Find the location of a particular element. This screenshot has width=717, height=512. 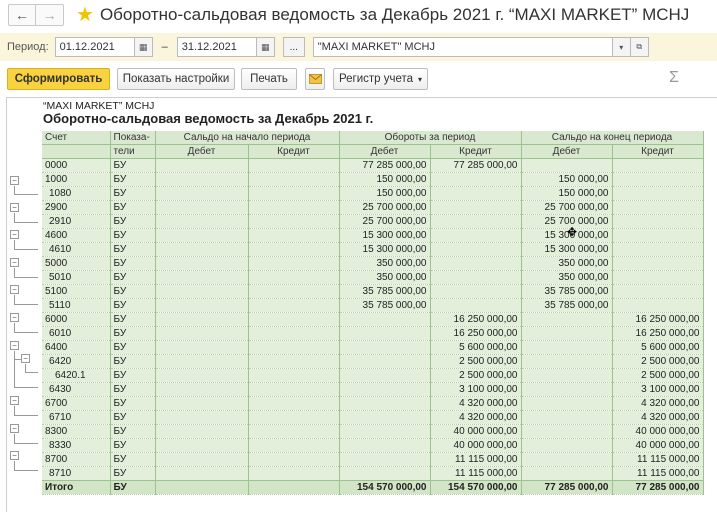

table-row: 8330 БУ 40 000 000,00 40 000 000,00 is located at coordinates (373, 446).